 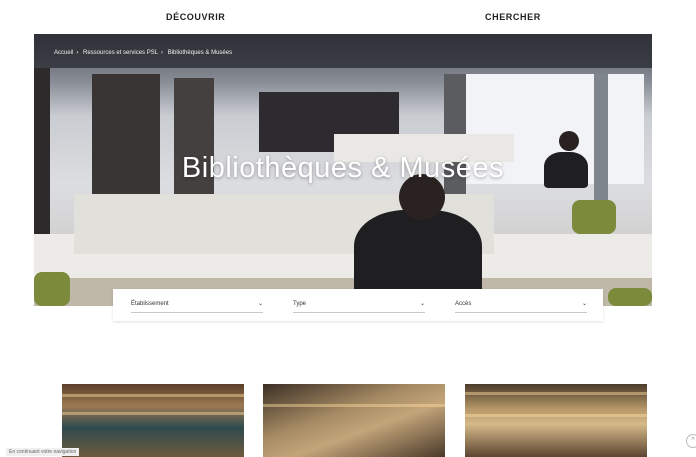 I want to click on filter-bar: Établissement ⌄ Type ⌄ Accès ⌄, so click(x=358, y=305).